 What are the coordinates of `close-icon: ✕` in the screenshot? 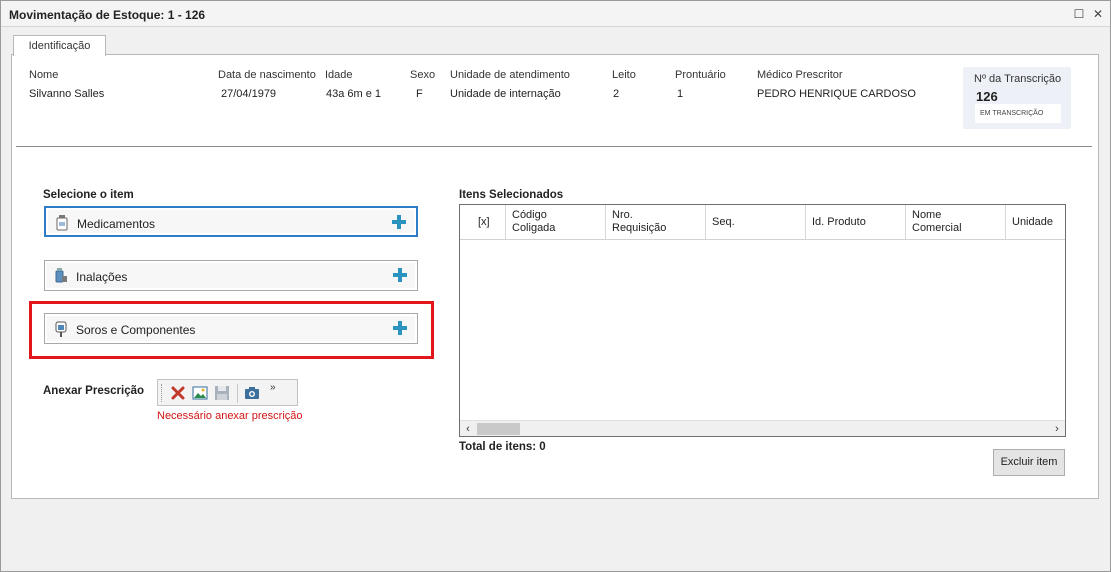 It's located at (1098, 14).